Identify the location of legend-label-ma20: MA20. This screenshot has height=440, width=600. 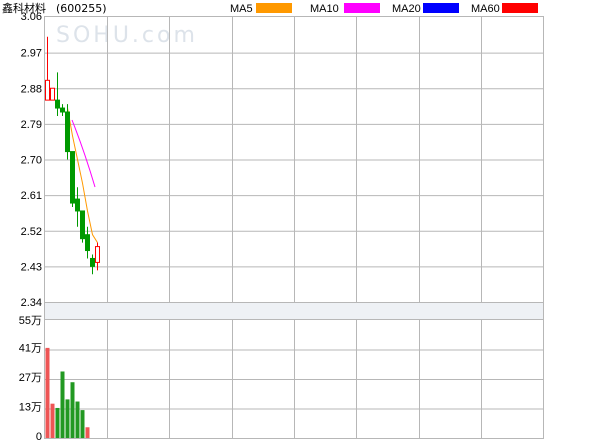
(406, 9).